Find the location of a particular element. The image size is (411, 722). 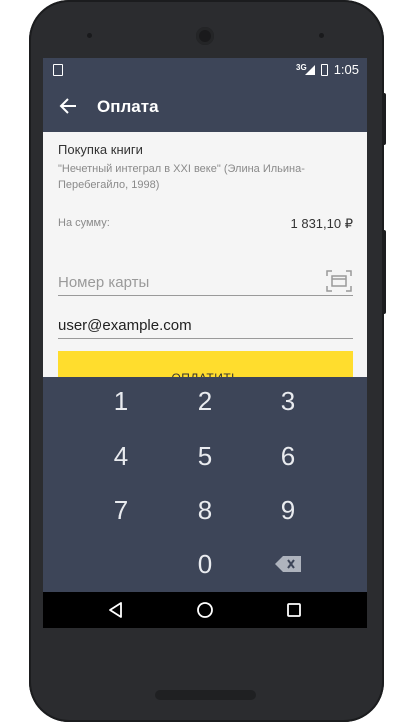

status-time: 1:05 is located at coordinates (346, 69).